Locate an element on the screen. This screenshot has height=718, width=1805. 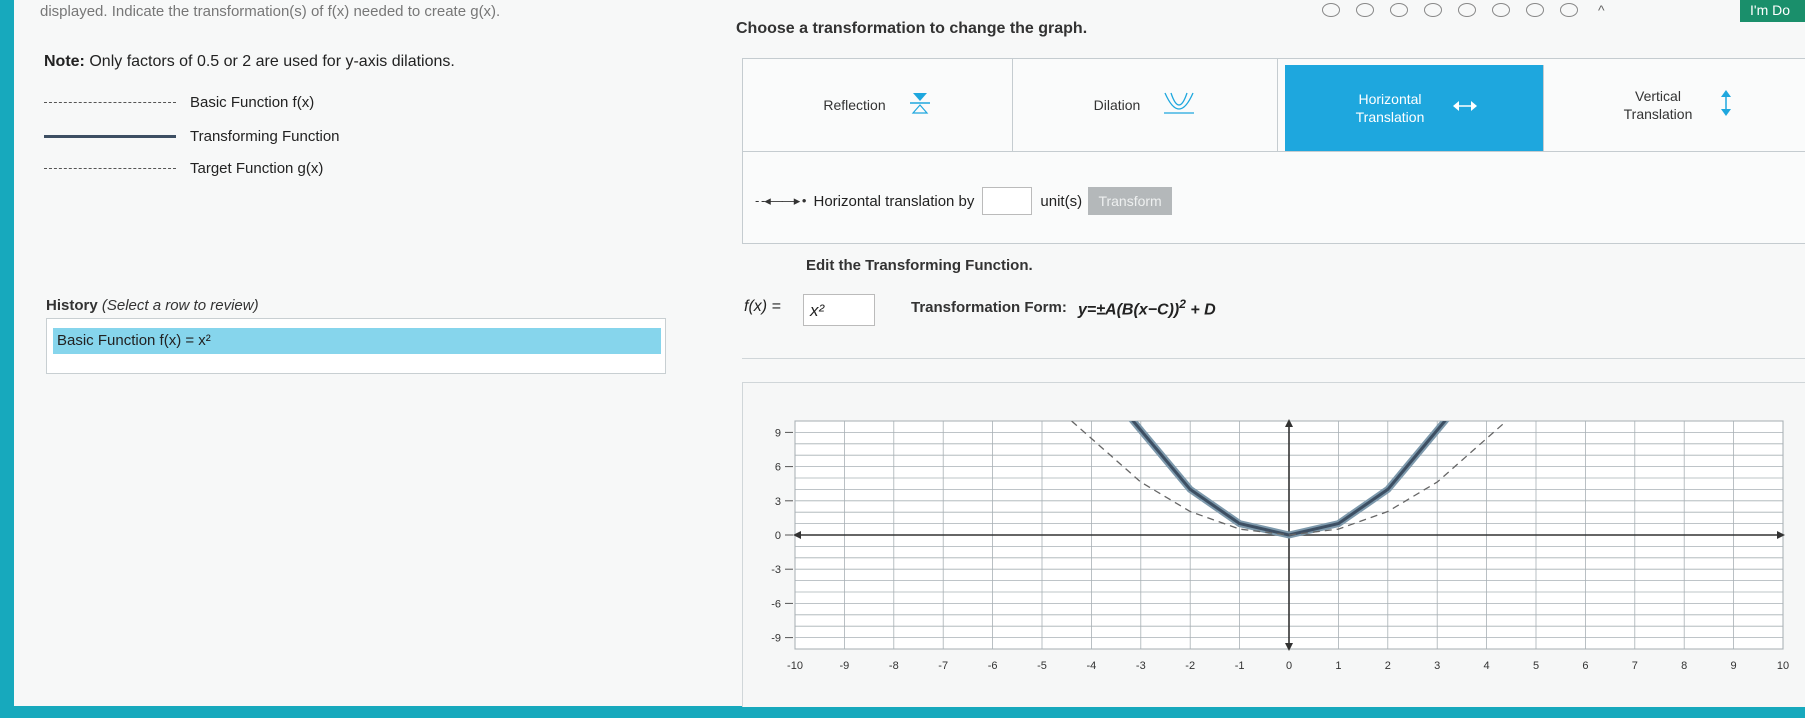
legend-label: Transforming Function is located at coordinates (265, 136).